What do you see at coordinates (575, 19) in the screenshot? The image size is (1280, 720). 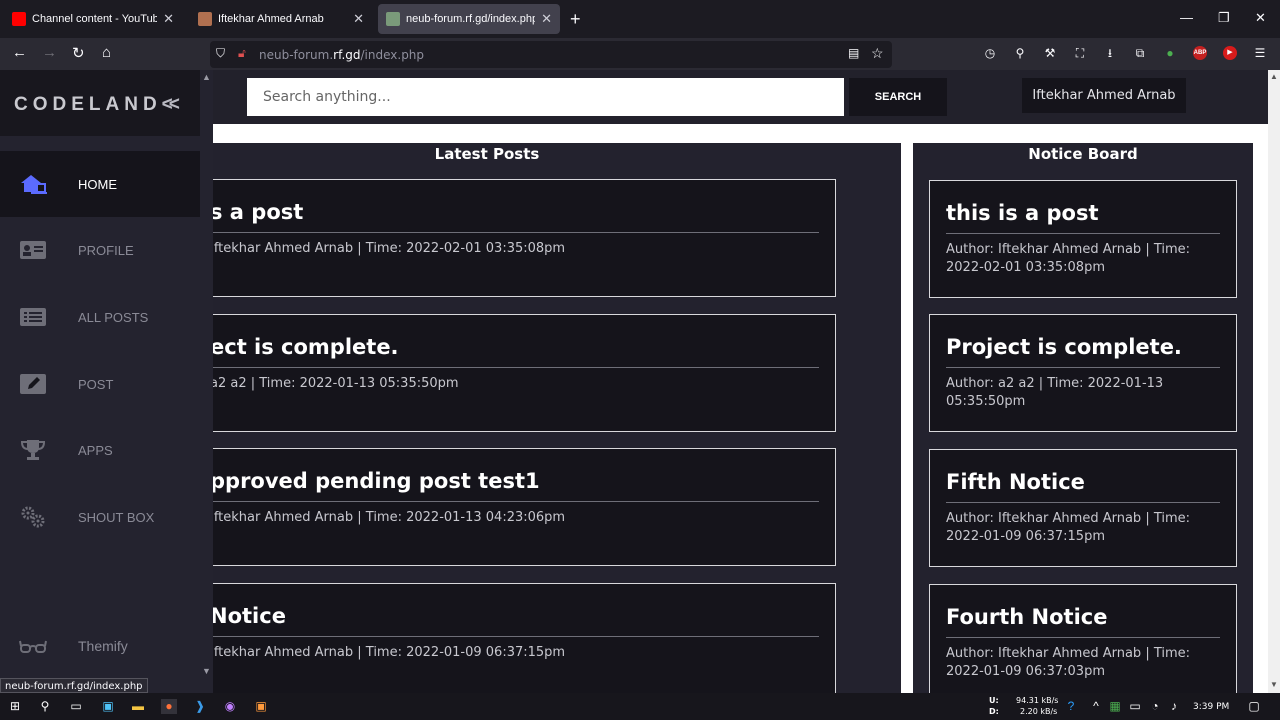 I see `new-tab-icon: +` at bounding box center [575, 19].